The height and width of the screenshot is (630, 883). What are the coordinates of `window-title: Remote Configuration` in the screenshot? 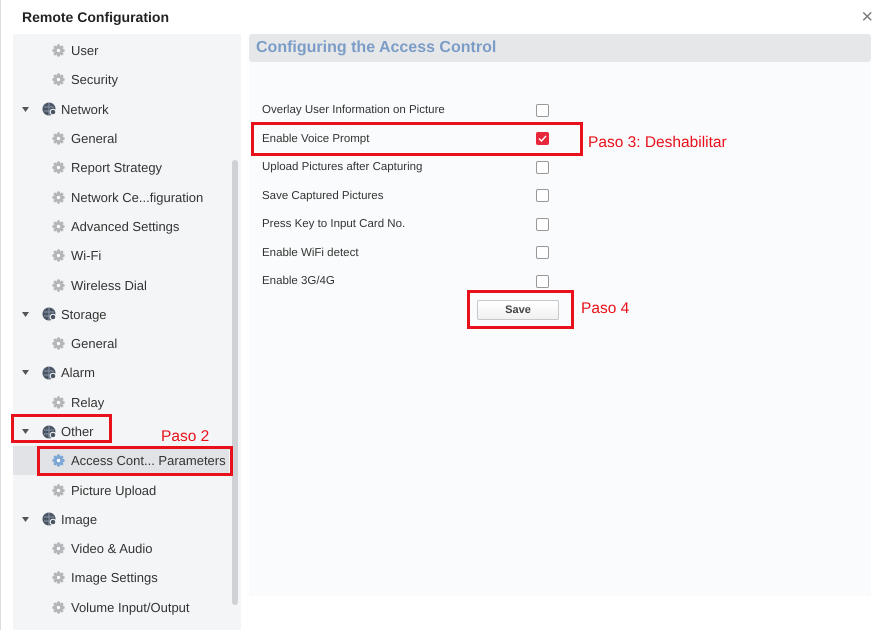 It's located at (95, 17).